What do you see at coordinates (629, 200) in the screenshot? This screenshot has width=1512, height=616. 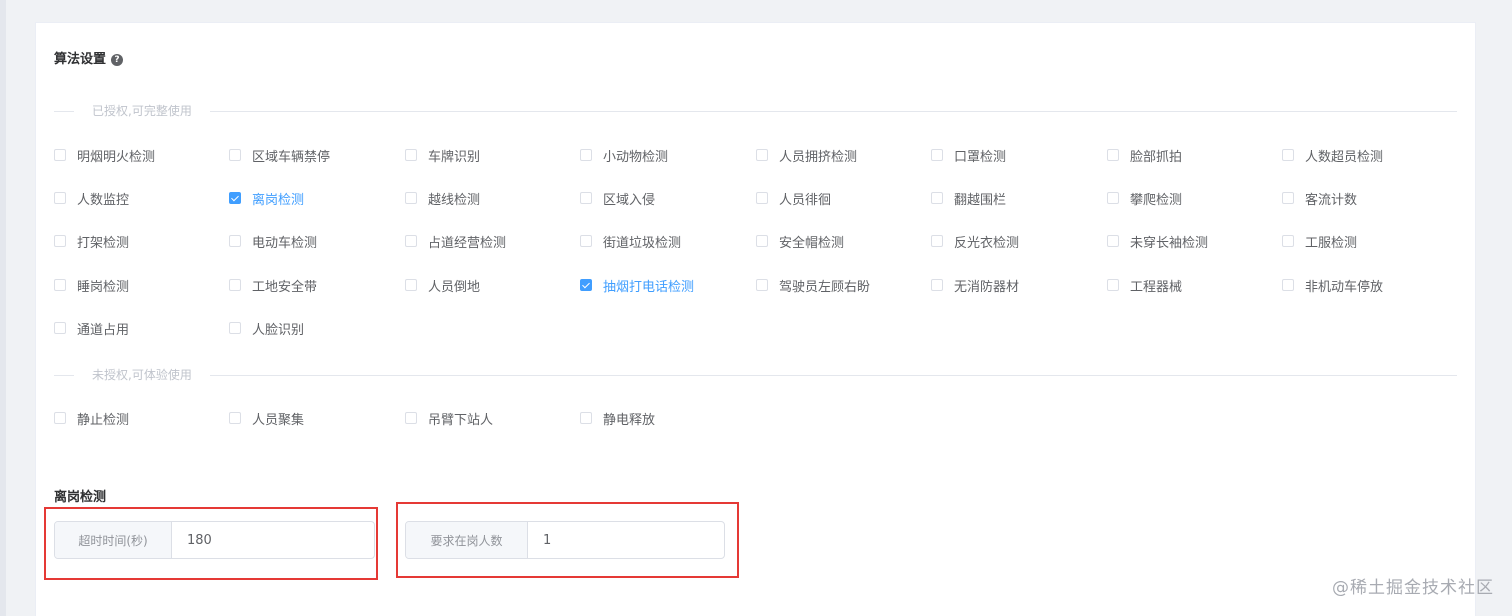 I see `algorithm-checkbox-label: 区域入侵` at bounding box center [629, 200].